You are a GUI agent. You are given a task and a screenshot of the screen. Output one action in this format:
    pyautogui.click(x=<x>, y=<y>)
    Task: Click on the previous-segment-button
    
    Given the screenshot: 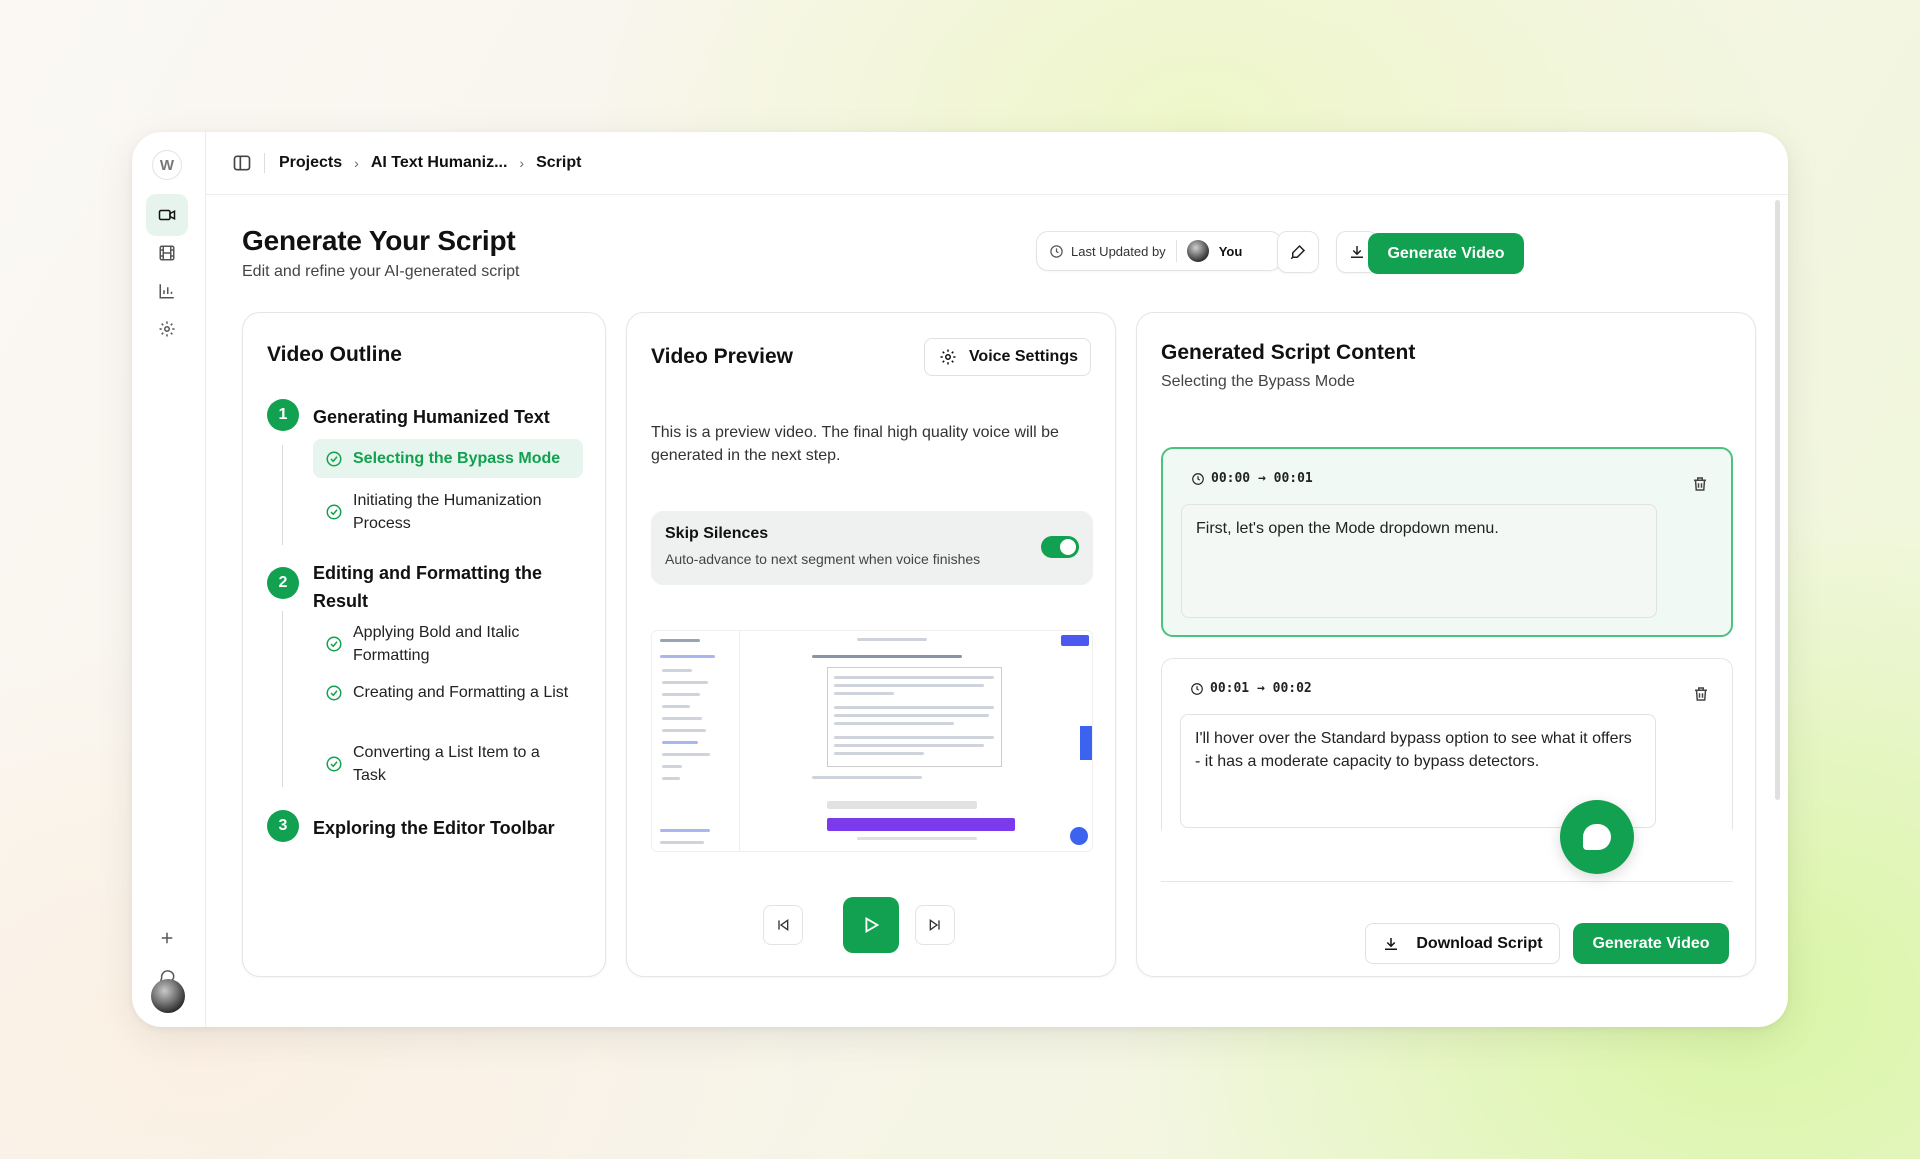 What is the action you would take?
    pyautogui.click(x=783, y=925)
    